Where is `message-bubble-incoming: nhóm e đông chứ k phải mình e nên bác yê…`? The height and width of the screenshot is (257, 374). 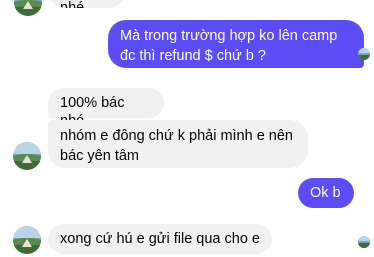
message-bubble-incoming: nhóm e đông chứ k phải mình e nên bác yê… is located at coordinates (178, 144).